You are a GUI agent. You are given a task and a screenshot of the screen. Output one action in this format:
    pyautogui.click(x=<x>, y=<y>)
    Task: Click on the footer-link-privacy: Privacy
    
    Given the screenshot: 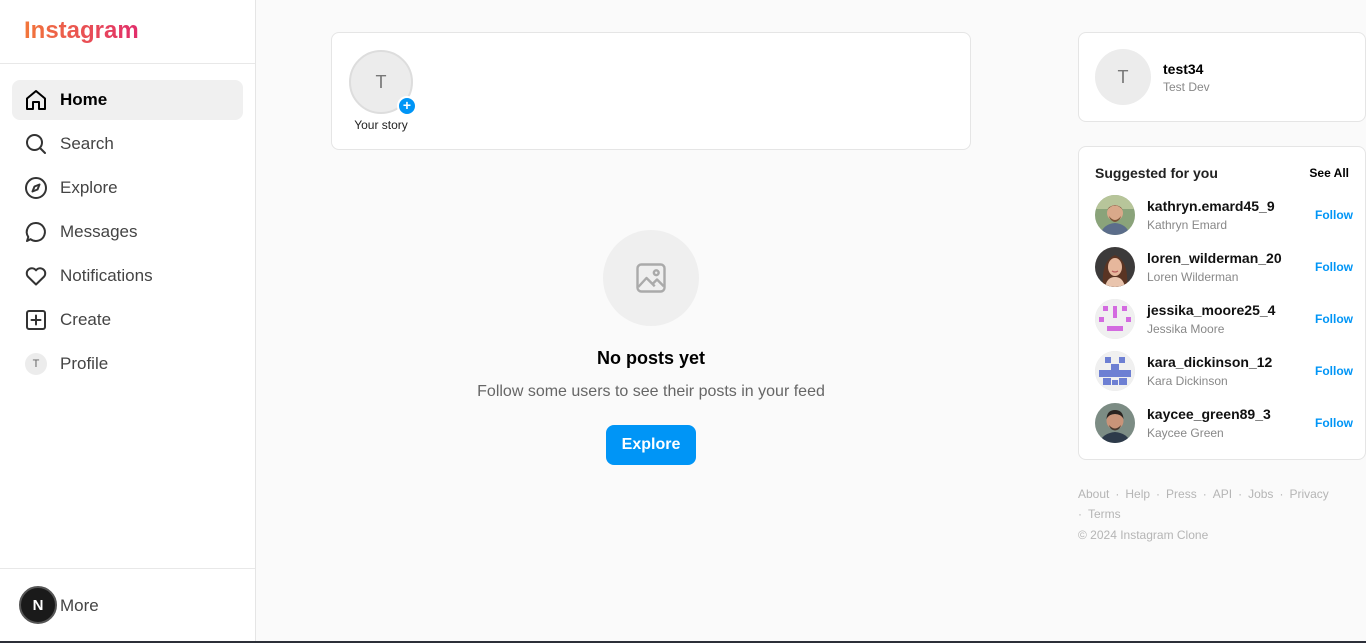 What is the action you would take?
    pyautogui.click(x=1308, y=494)
    